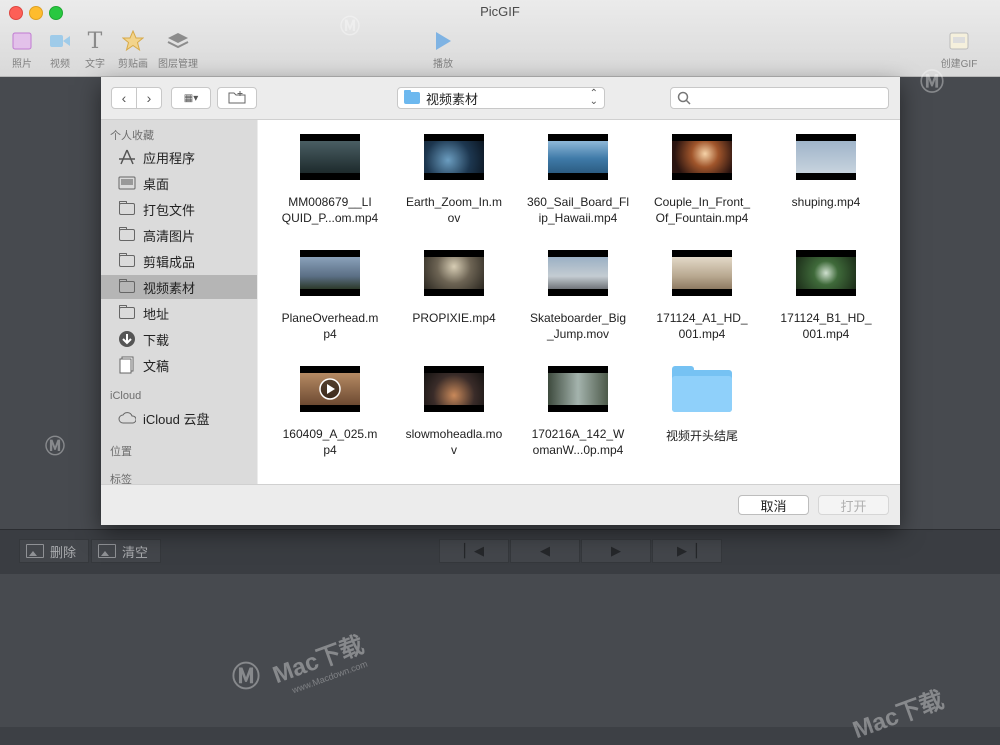 The height and width of the screenshot is (745, 1000). I want to click on location-popup: 视频素材 ⌃ ⌄, so click(501, 98).